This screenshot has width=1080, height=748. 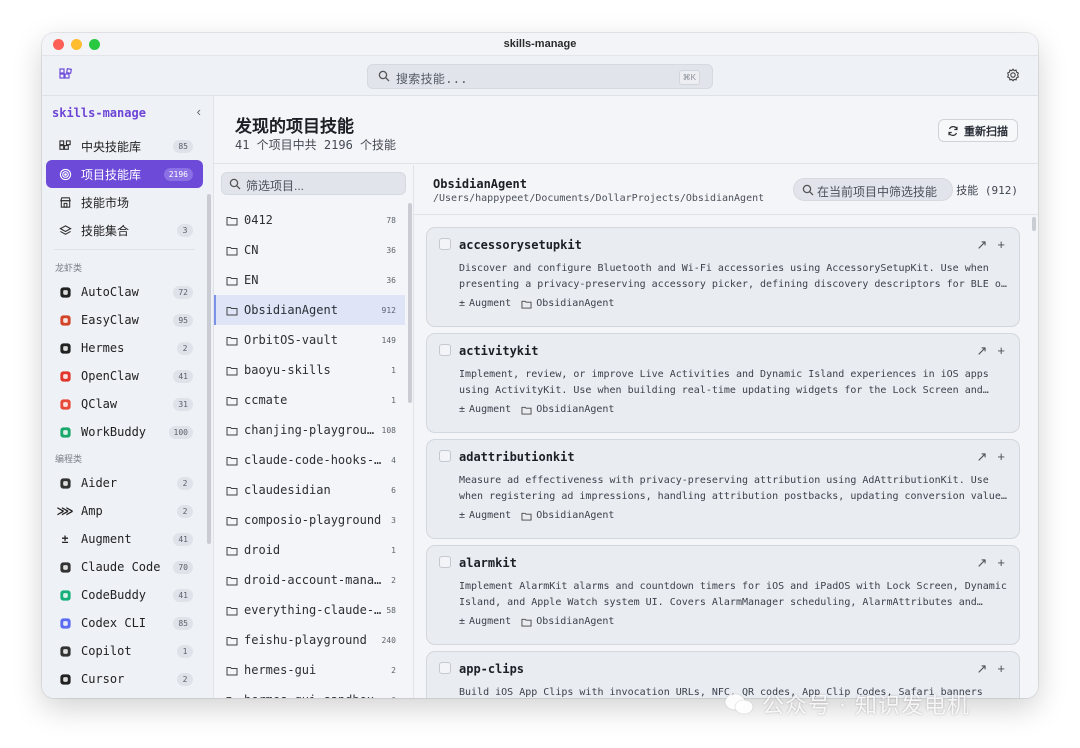 I want to click on project-item: feishu-playground 240, so click(x=309, y=640).